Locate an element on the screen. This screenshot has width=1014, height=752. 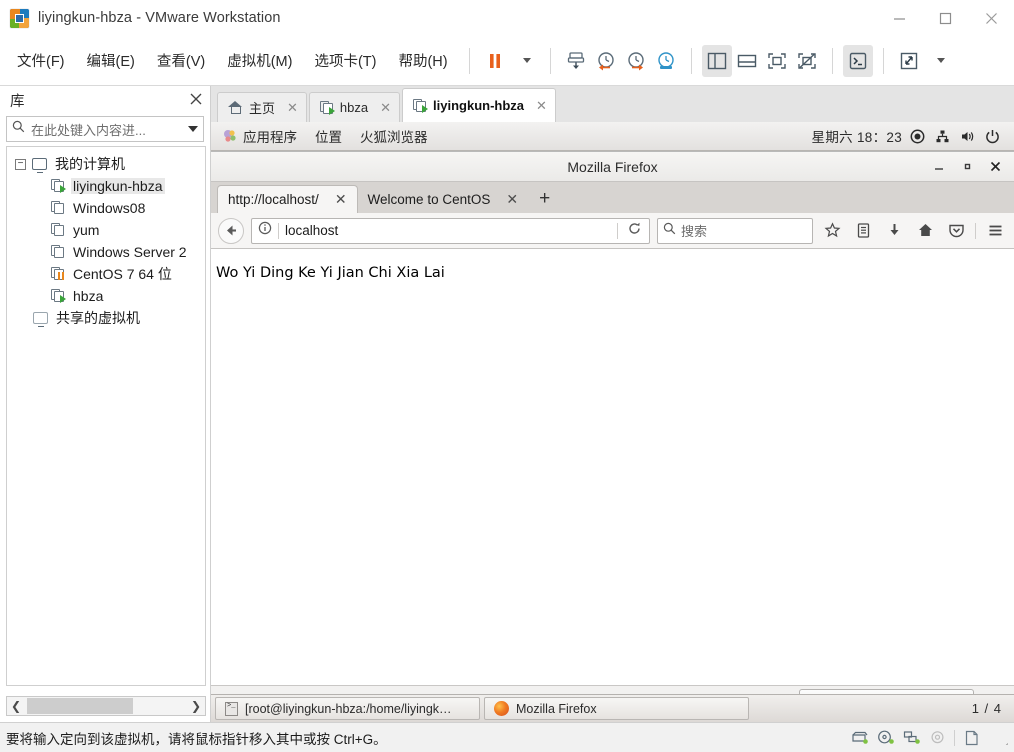
tree-my-computer: − 我的计算机 is located at coordinates (106, 164).